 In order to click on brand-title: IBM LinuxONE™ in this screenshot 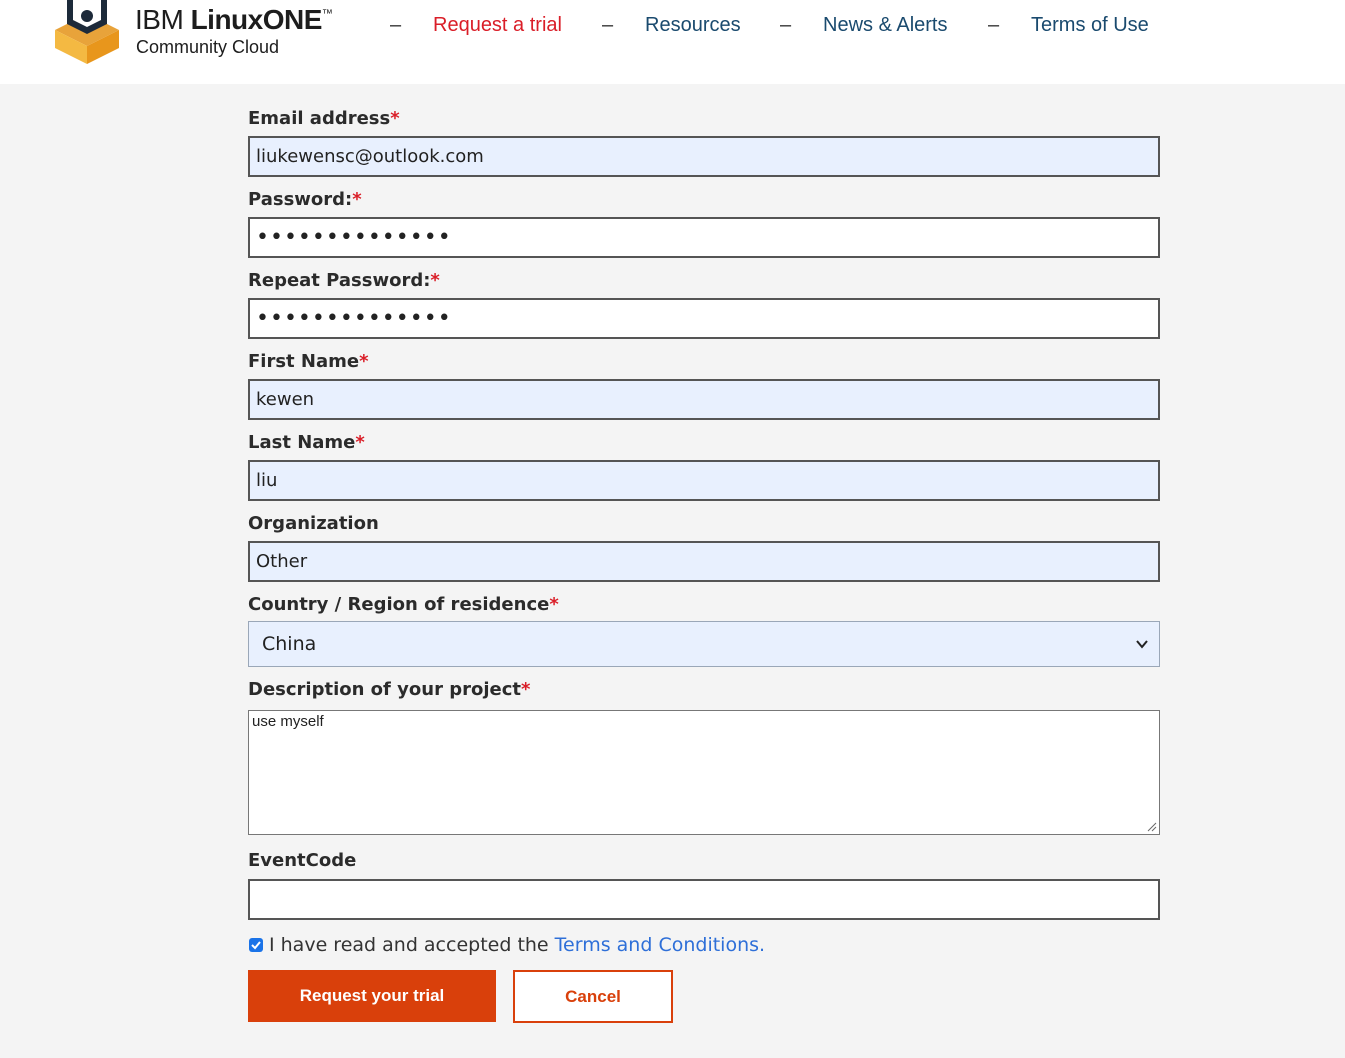, I will do `click(234, 20)`.